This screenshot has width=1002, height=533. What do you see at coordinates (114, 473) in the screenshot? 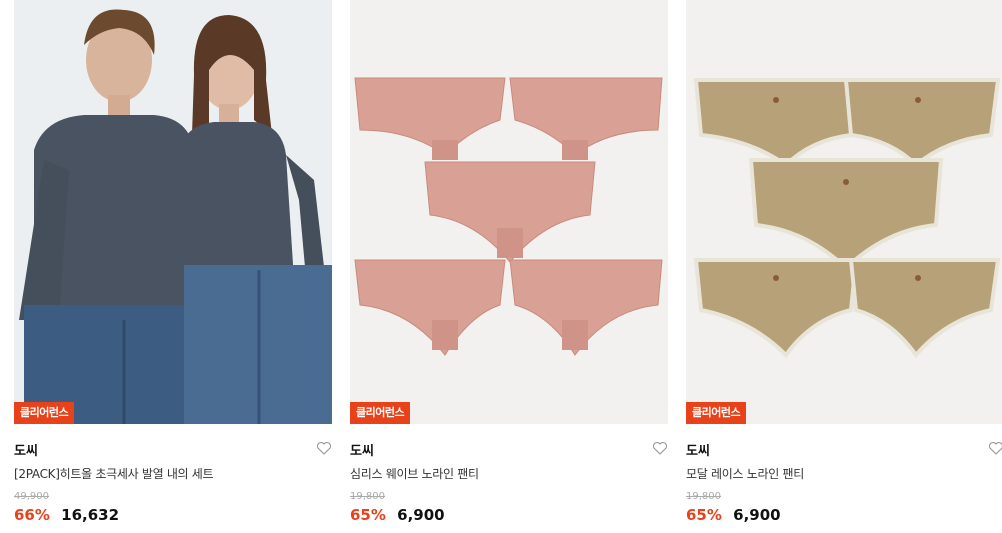
I see `product-title: [2PACK]히트올 초극세사 발열 내의 세트` at bounding box center [114, 473].